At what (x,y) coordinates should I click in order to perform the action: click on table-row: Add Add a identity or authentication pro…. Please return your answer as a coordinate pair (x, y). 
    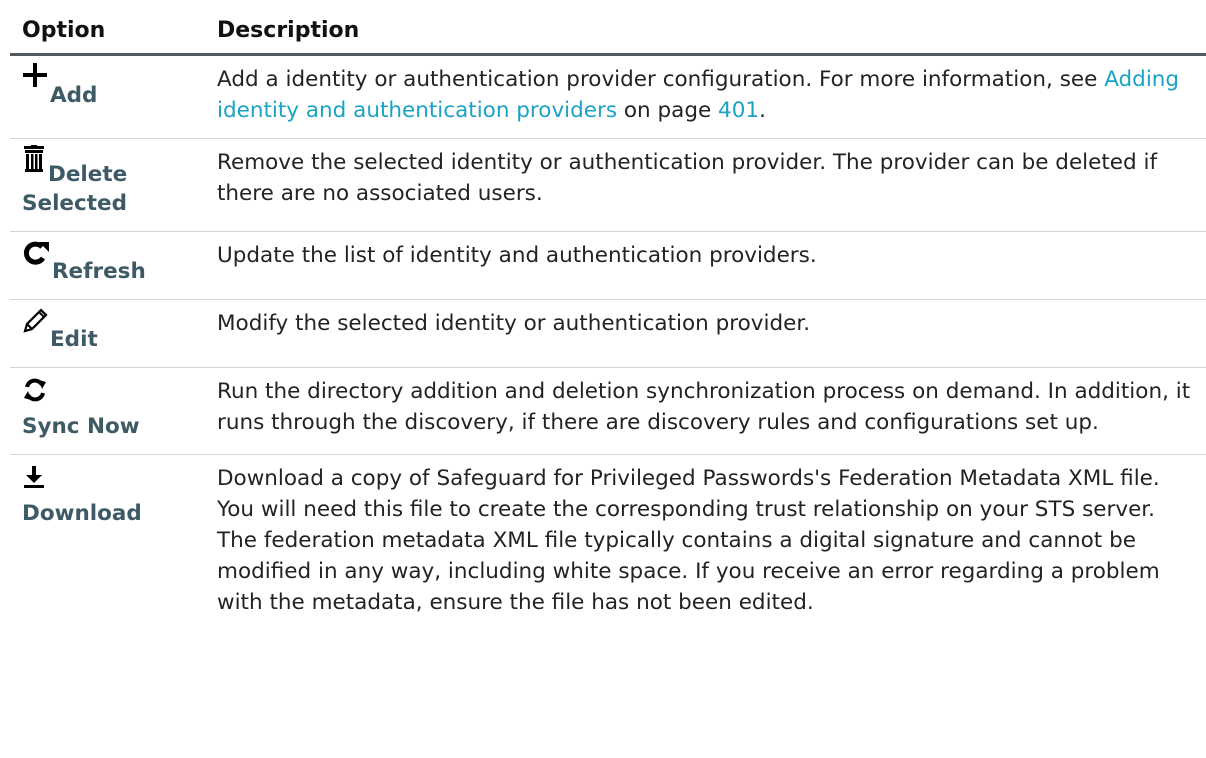
    Looking at the image, I should click on (608, 96).